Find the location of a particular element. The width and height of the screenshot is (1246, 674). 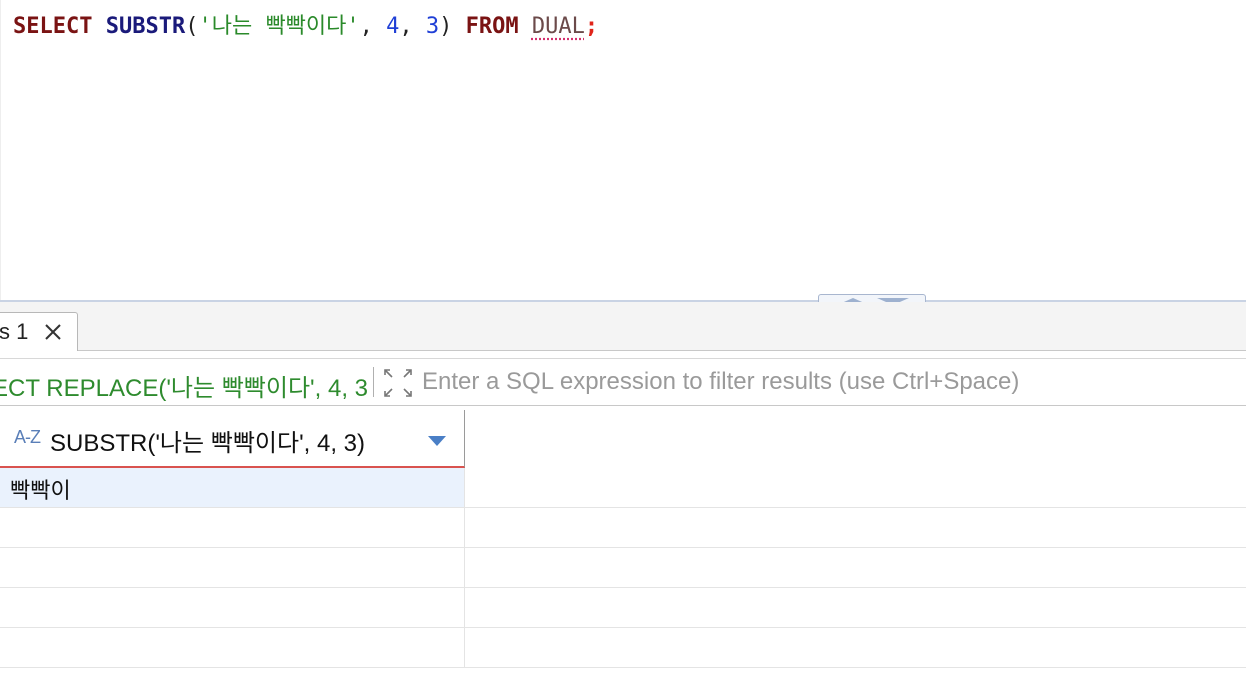

string-type-icon: A-Z is located at coordinates (27, 437).